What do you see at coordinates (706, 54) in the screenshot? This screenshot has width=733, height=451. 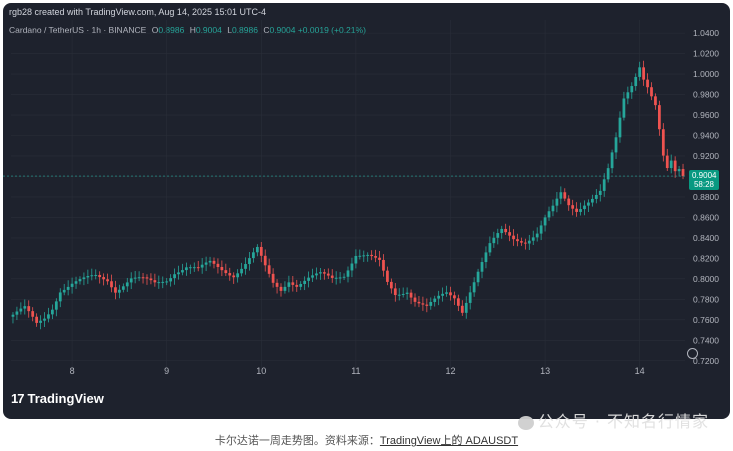 I see `price-tick-label: 1.0200` at bounding box center [706, 54].